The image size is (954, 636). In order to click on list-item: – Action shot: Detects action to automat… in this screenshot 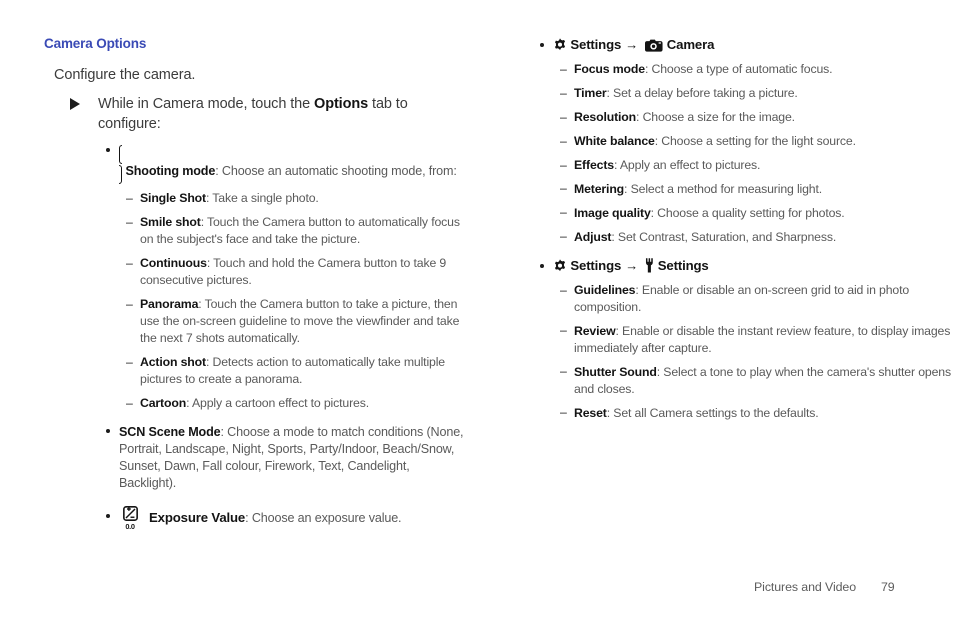, I will do `click(295, 371)`.